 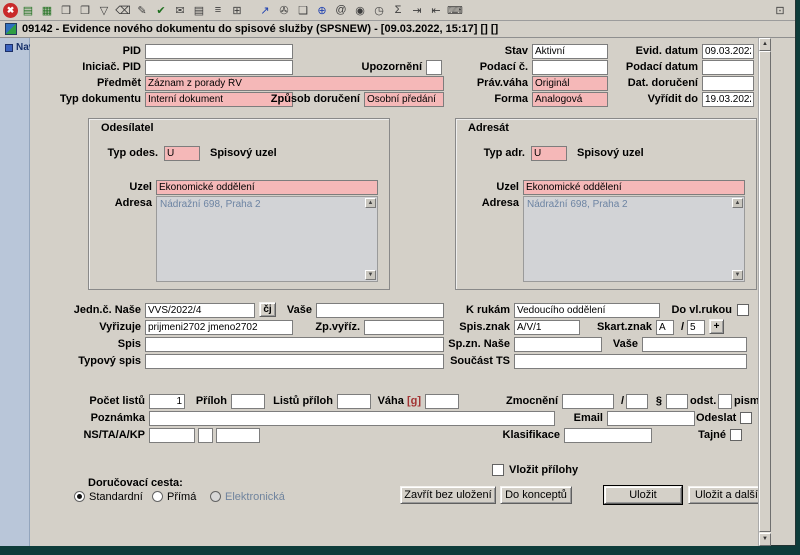 I want to click on nav-panel: Nav, so click(x=17, y=292).